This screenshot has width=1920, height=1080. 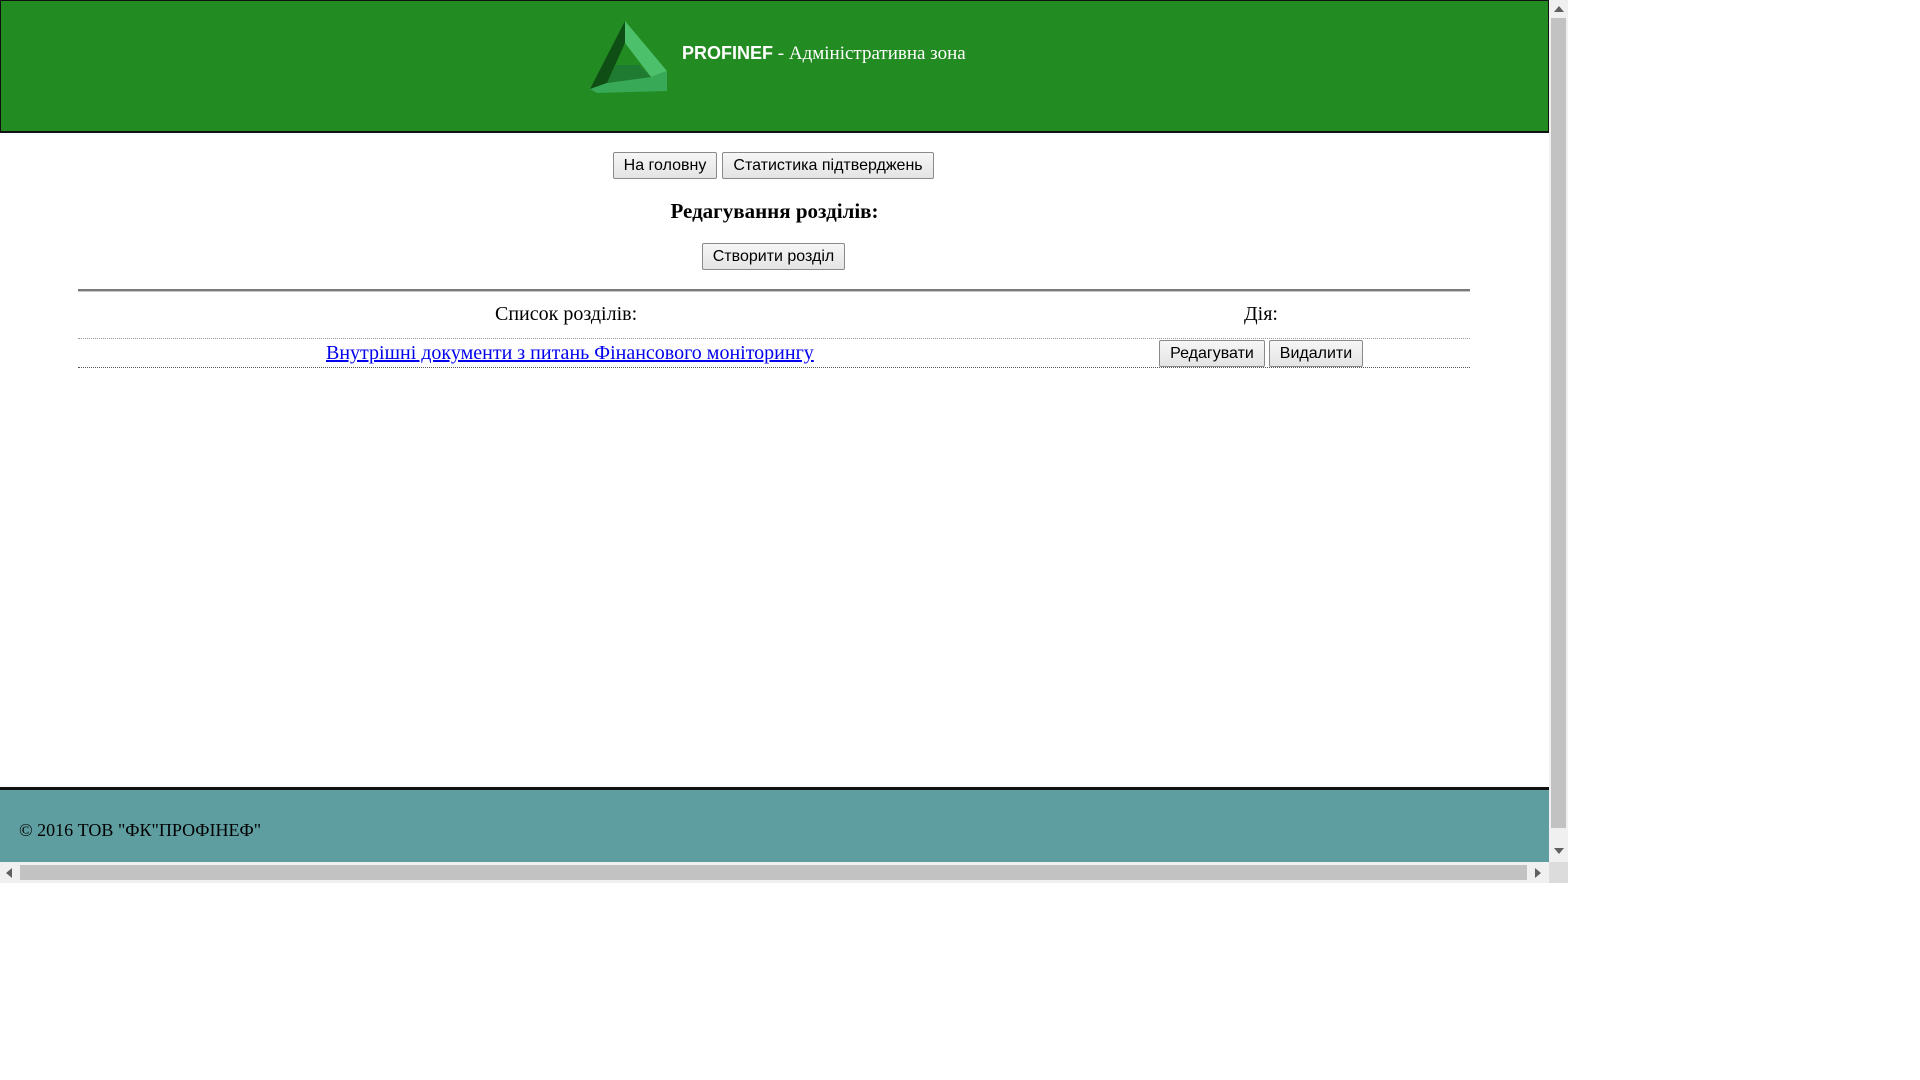 I want to click on home-button: На головну, so click(x=665, y=165).